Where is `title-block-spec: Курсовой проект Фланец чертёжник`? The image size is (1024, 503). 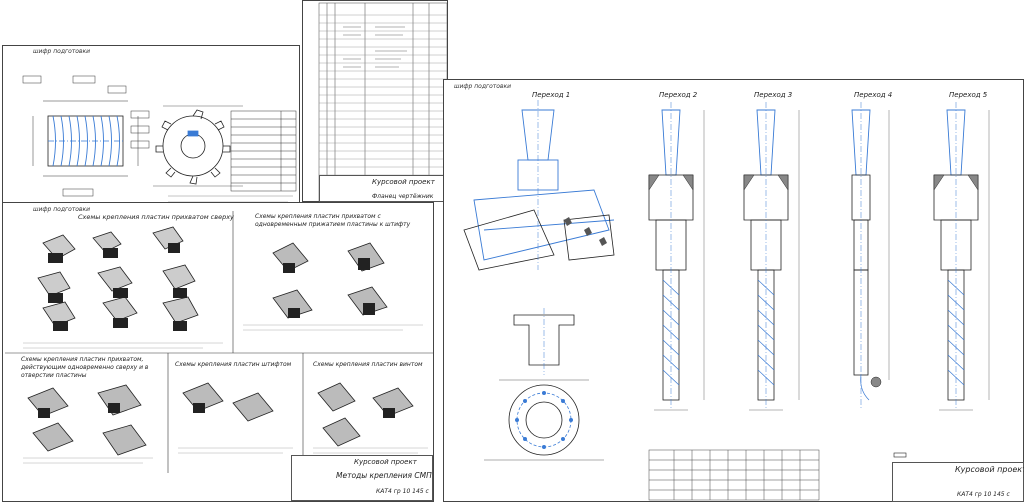
title-block-spec: Курсовой проект Фланец чертёжник is located at coordinates (383, 188).